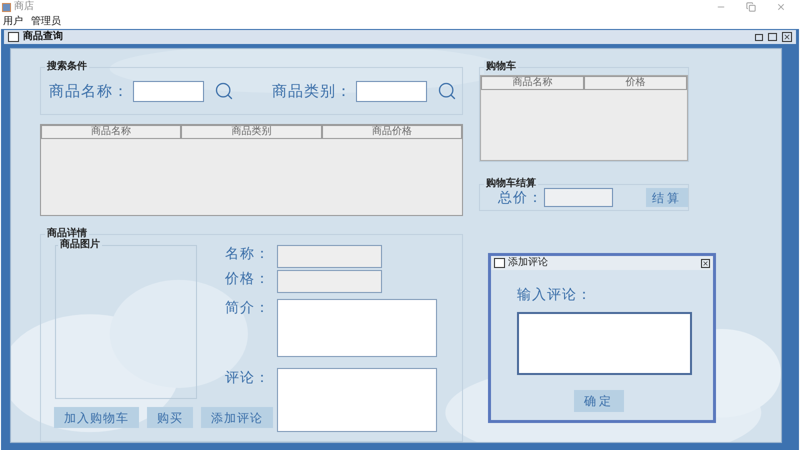  I want to click on window-title: 商店, so click(24, 7).